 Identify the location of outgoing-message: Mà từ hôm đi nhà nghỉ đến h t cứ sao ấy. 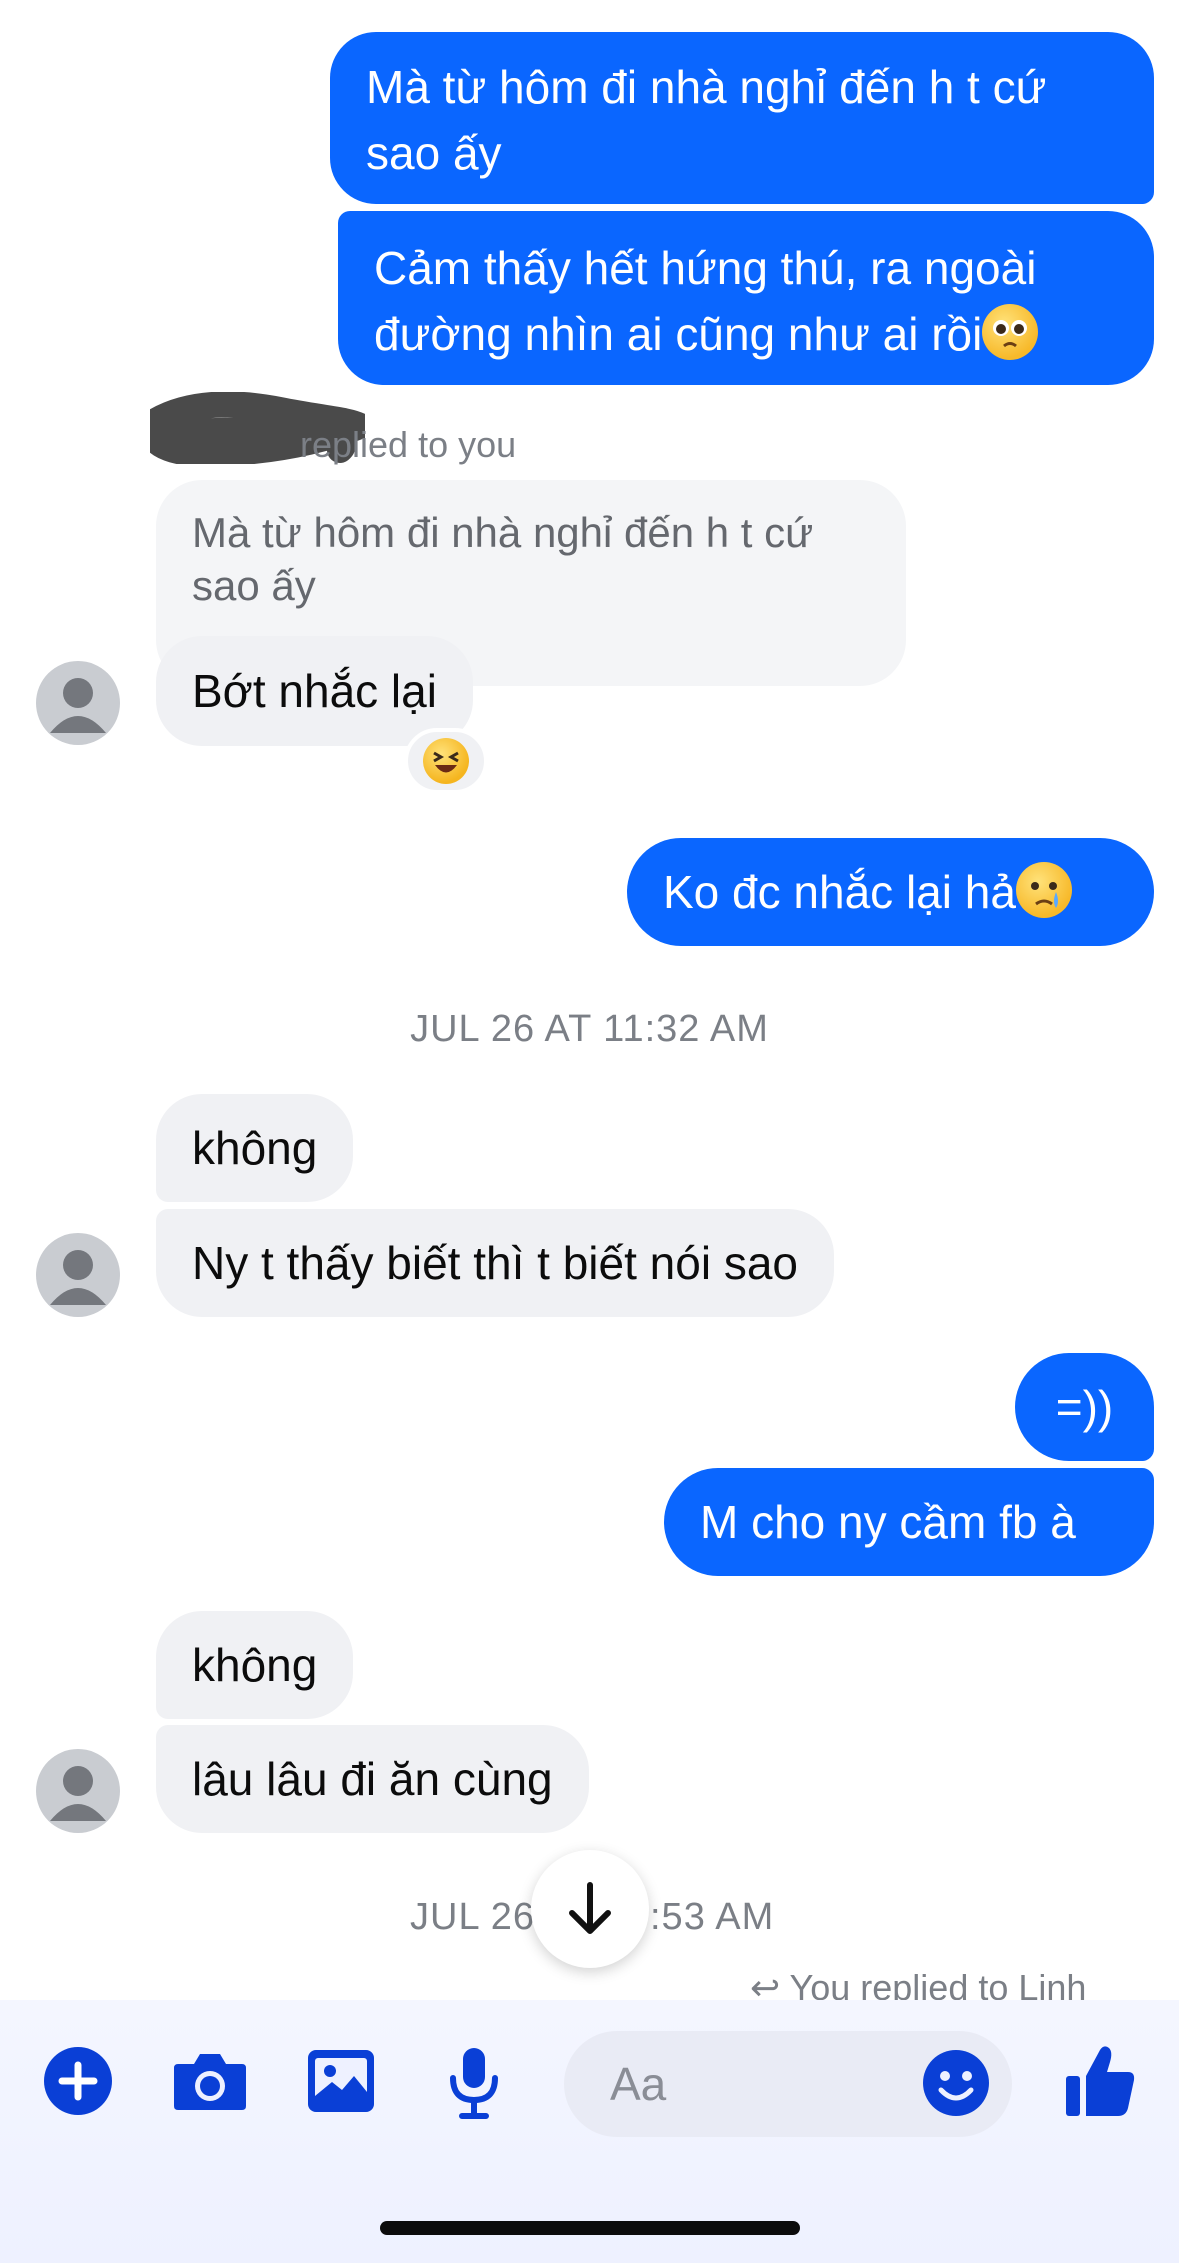
(742, 118).